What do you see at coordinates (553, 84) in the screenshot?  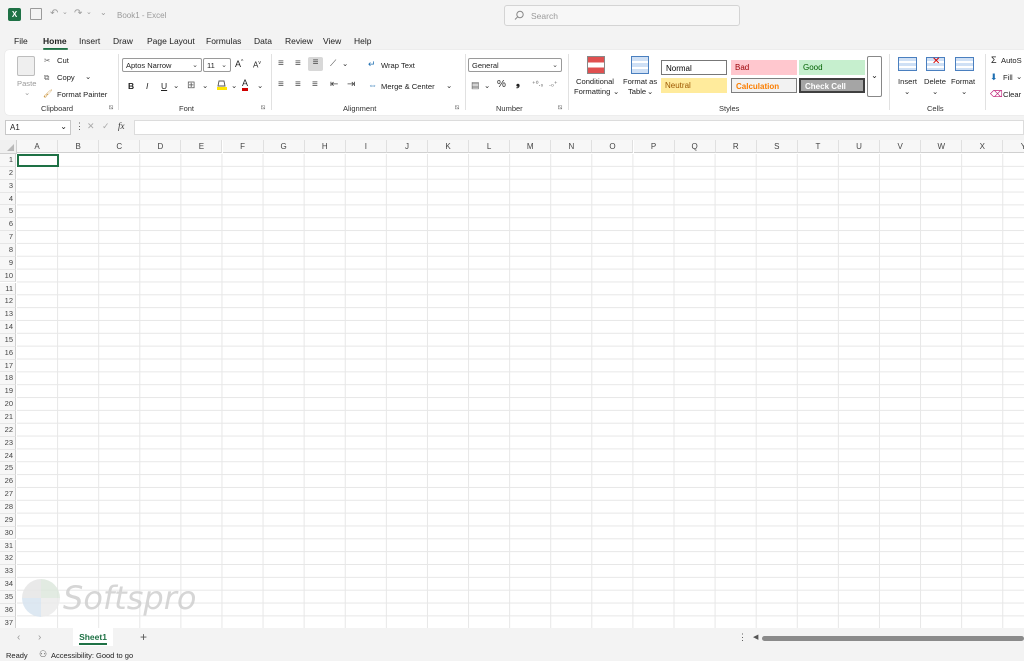 I see `decrease-decimal-icon: .₀⁺` at bounding box center [553, 84].